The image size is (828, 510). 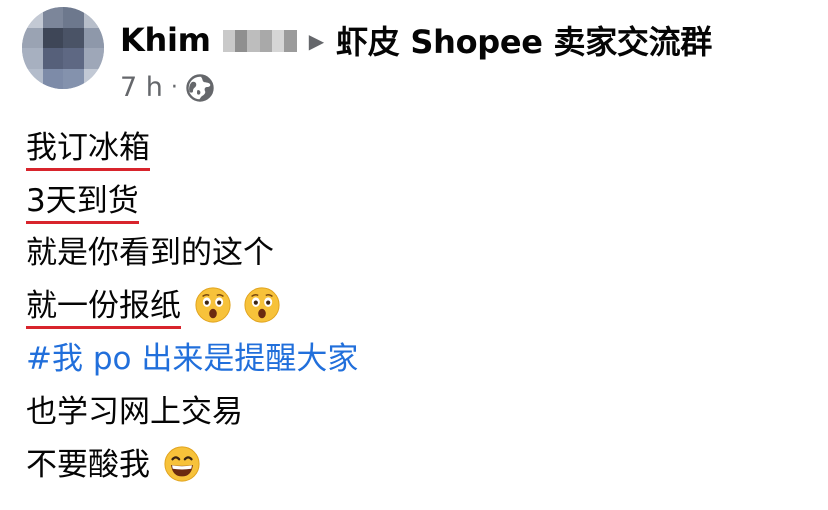 I want to click on avatar, so click(x=63, y=48).